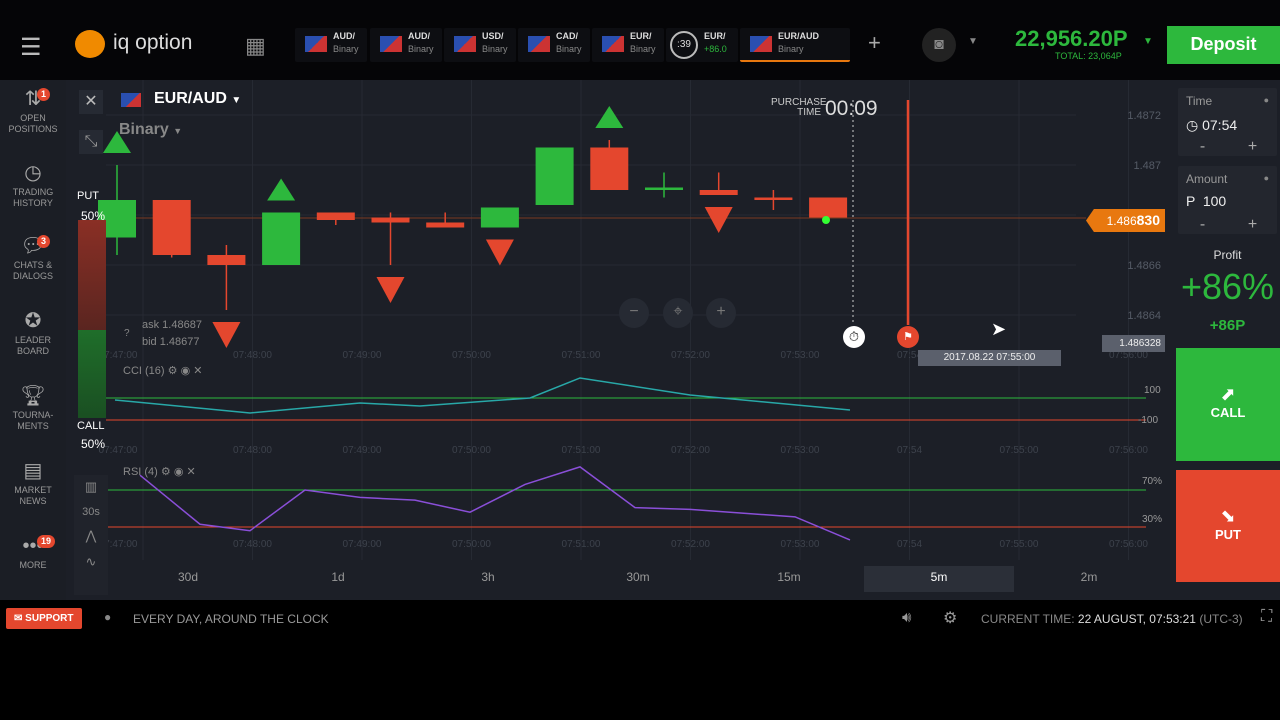  What do you see at coordinates (150, 130) in the screenshot?
I see `option-type-selector: Binary ▼` at bounding box center [150, 130].